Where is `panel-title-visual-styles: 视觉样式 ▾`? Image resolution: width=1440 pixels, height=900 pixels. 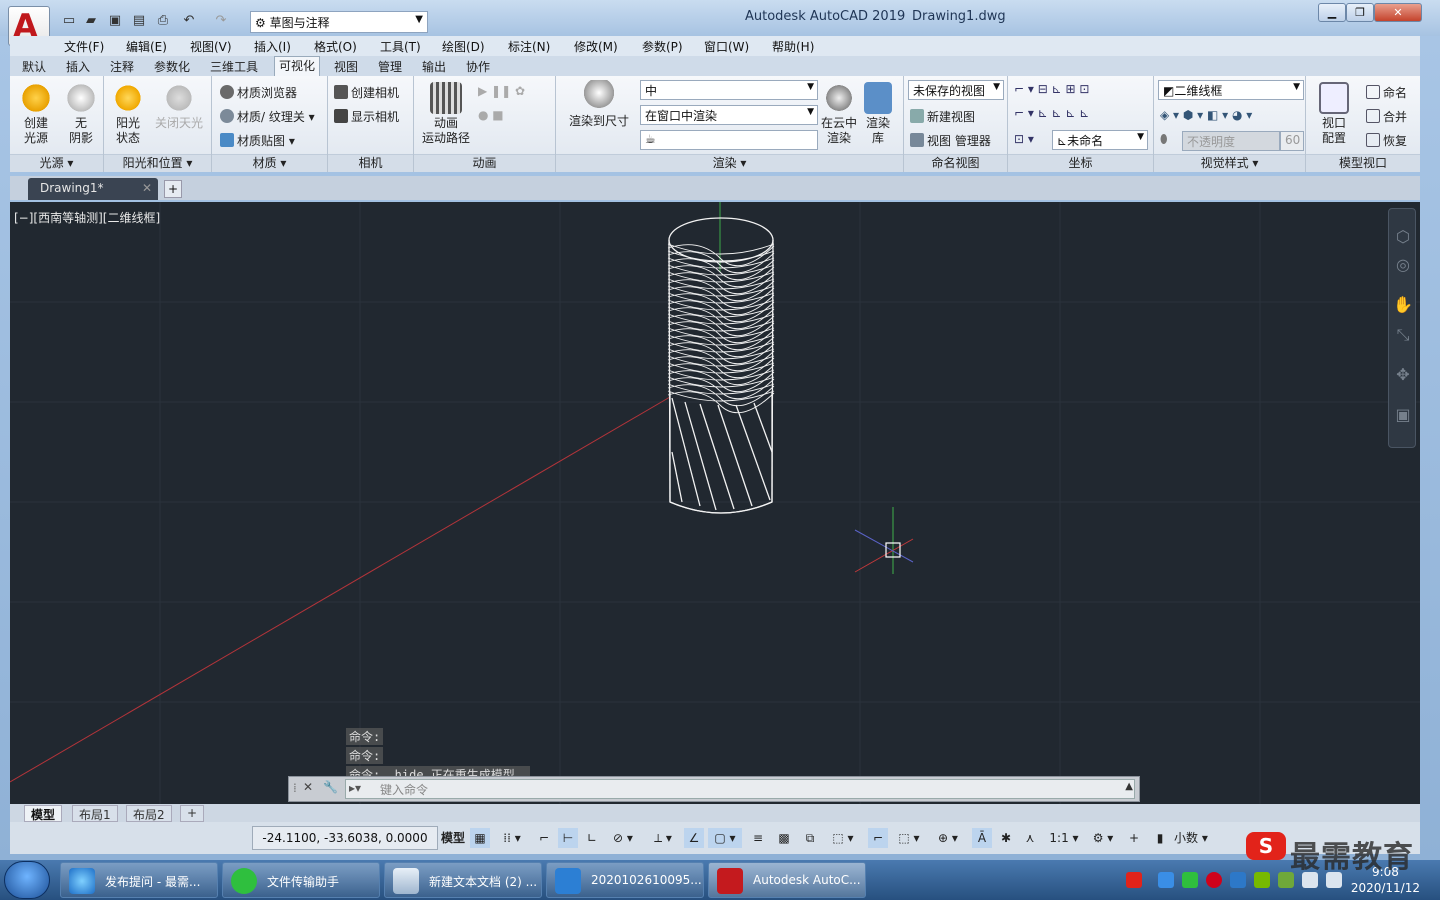 panel-title-visual-styles: 视觉样式 ▾ is located at coordinates (1229, 163).